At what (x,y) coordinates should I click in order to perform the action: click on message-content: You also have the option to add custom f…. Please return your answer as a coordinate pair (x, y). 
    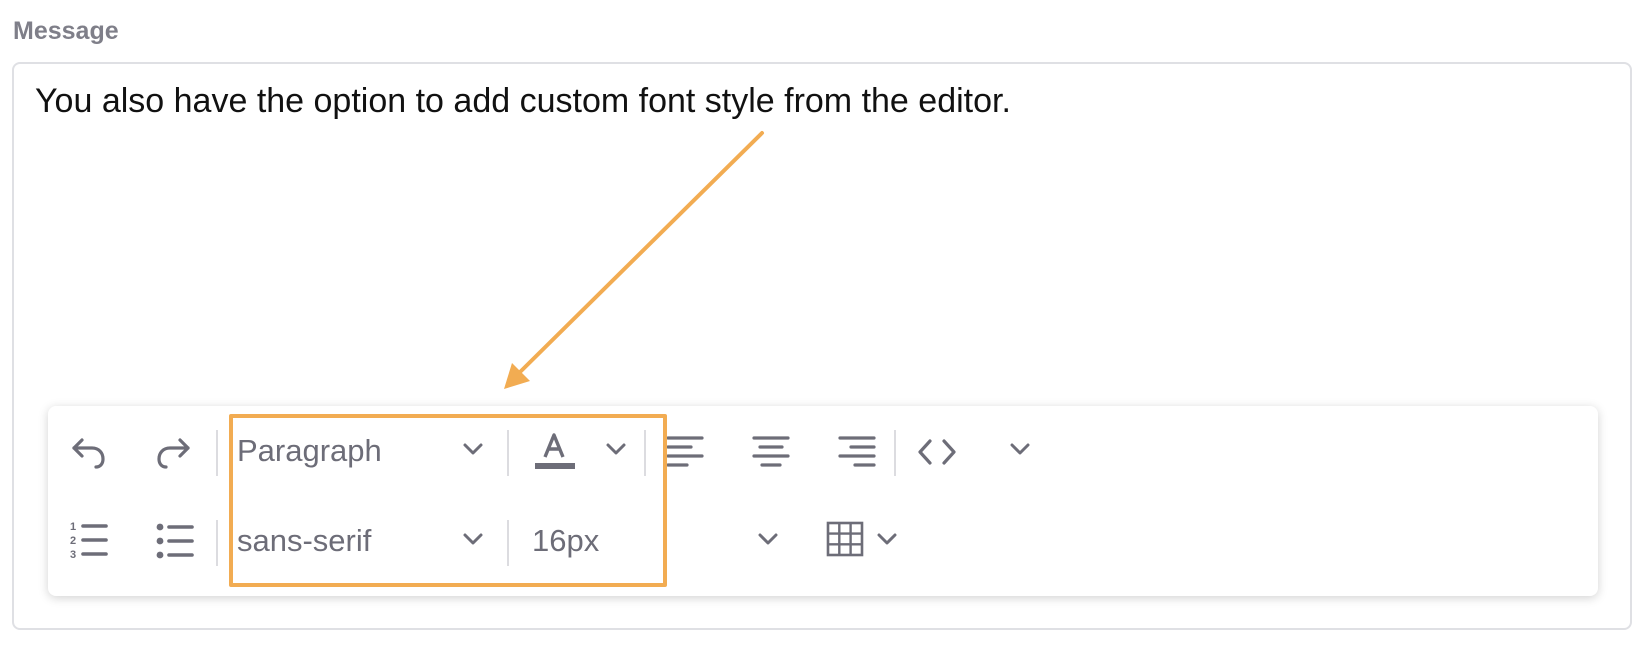
    Looking at the image, I should click on (523, 101).